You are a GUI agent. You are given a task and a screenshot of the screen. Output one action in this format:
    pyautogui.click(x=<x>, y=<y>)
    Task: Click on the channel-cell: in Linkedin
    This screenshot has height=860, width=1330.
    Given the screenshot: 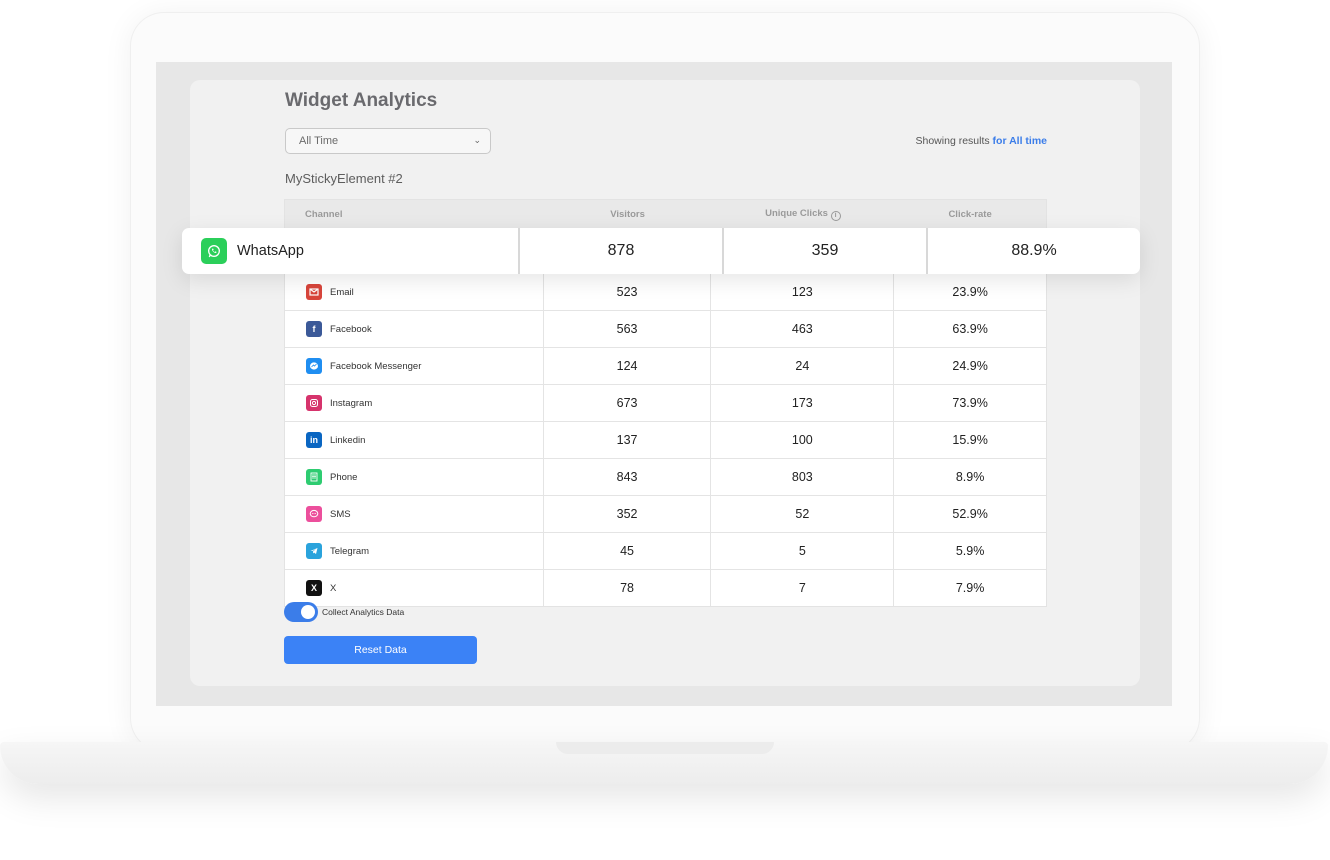 What is the action you would take?
    pyautogui.click(x=414, y=440)
    